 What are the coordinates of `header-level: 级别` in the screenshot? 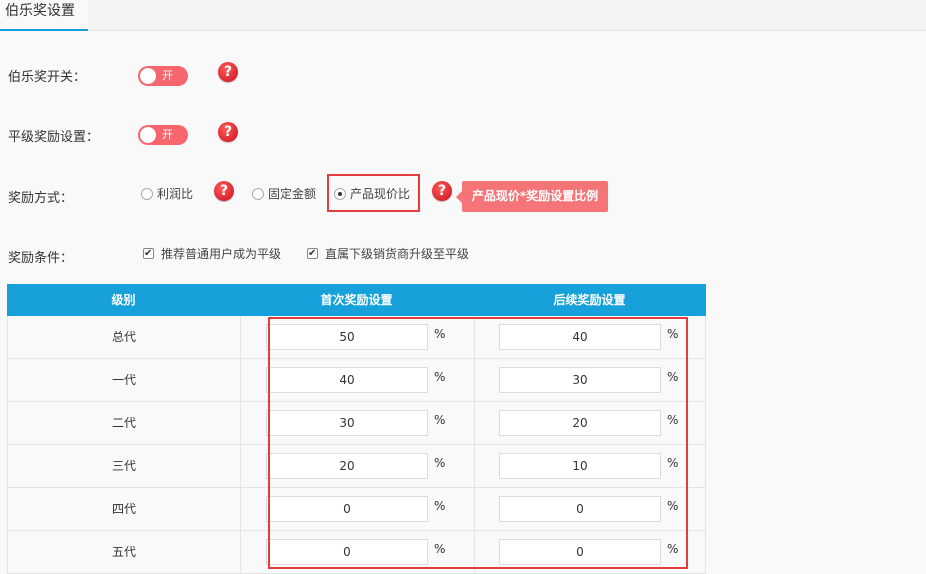 It's located at (123, 300).